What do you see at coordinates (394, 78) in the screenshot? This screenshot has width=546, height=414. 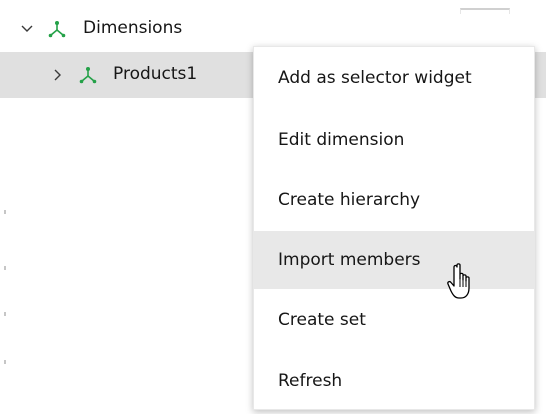 I see `menu-item-add-as-selector-widget: Add as selector widget` at bounding box center [394, 78].